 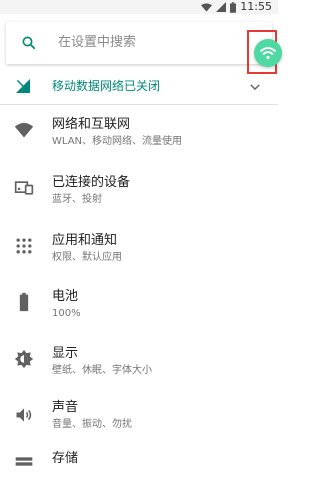 I want to click on settings-item-title: 网络和互联网, so click(x=91, y=124).